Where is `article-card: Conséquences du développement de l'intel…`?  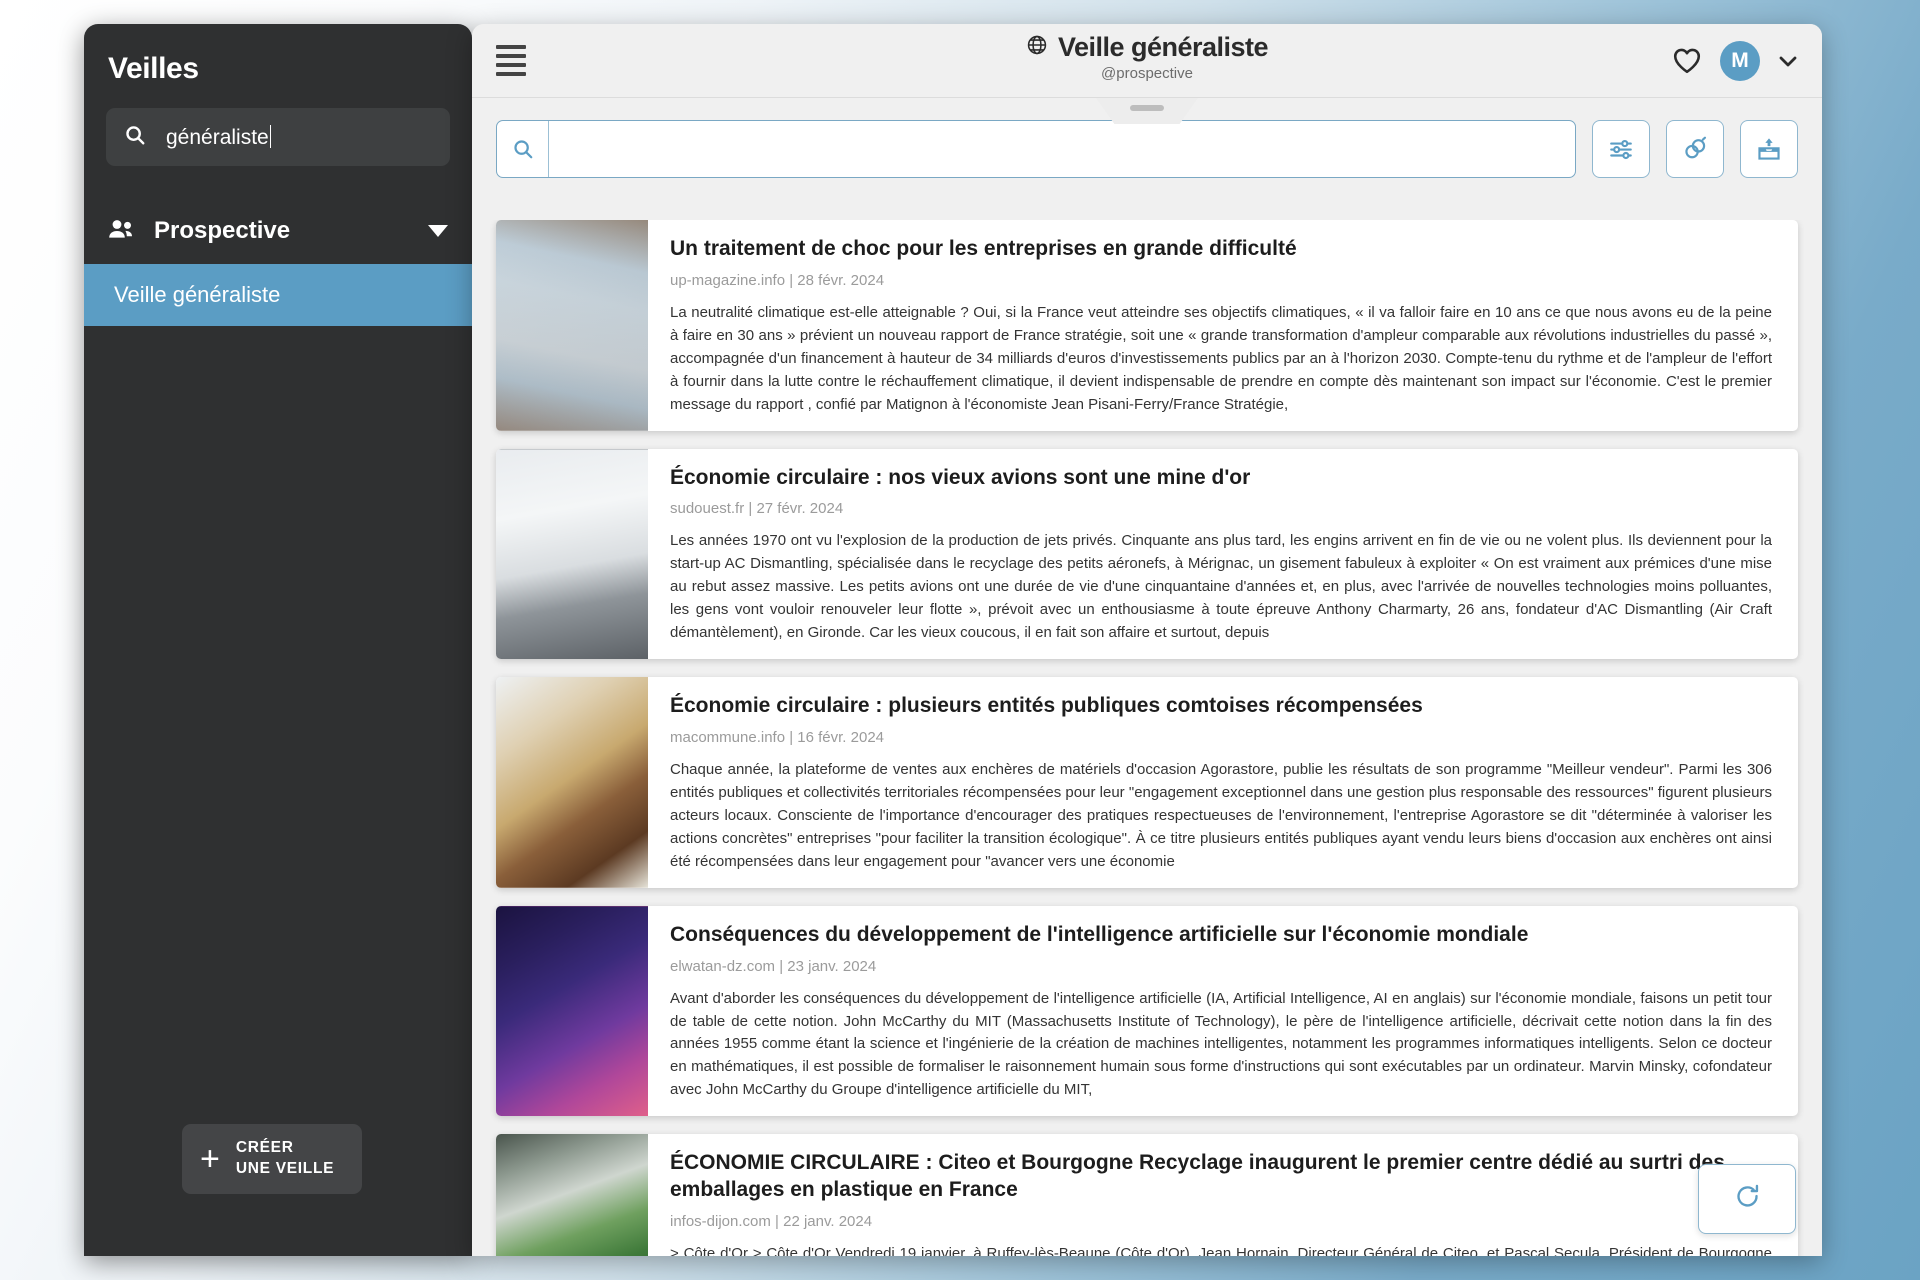
article-card: Conséquences du développement de l'intel… is located at coordinates (1147, 1011).